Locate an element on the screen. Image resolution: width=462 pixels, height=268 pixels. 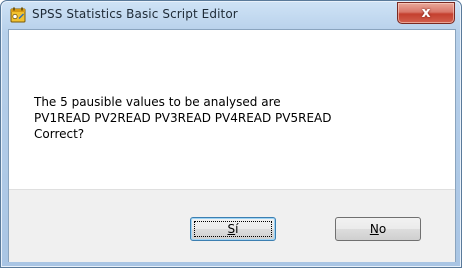
close-icon: x is located at coordinates (426, 13).